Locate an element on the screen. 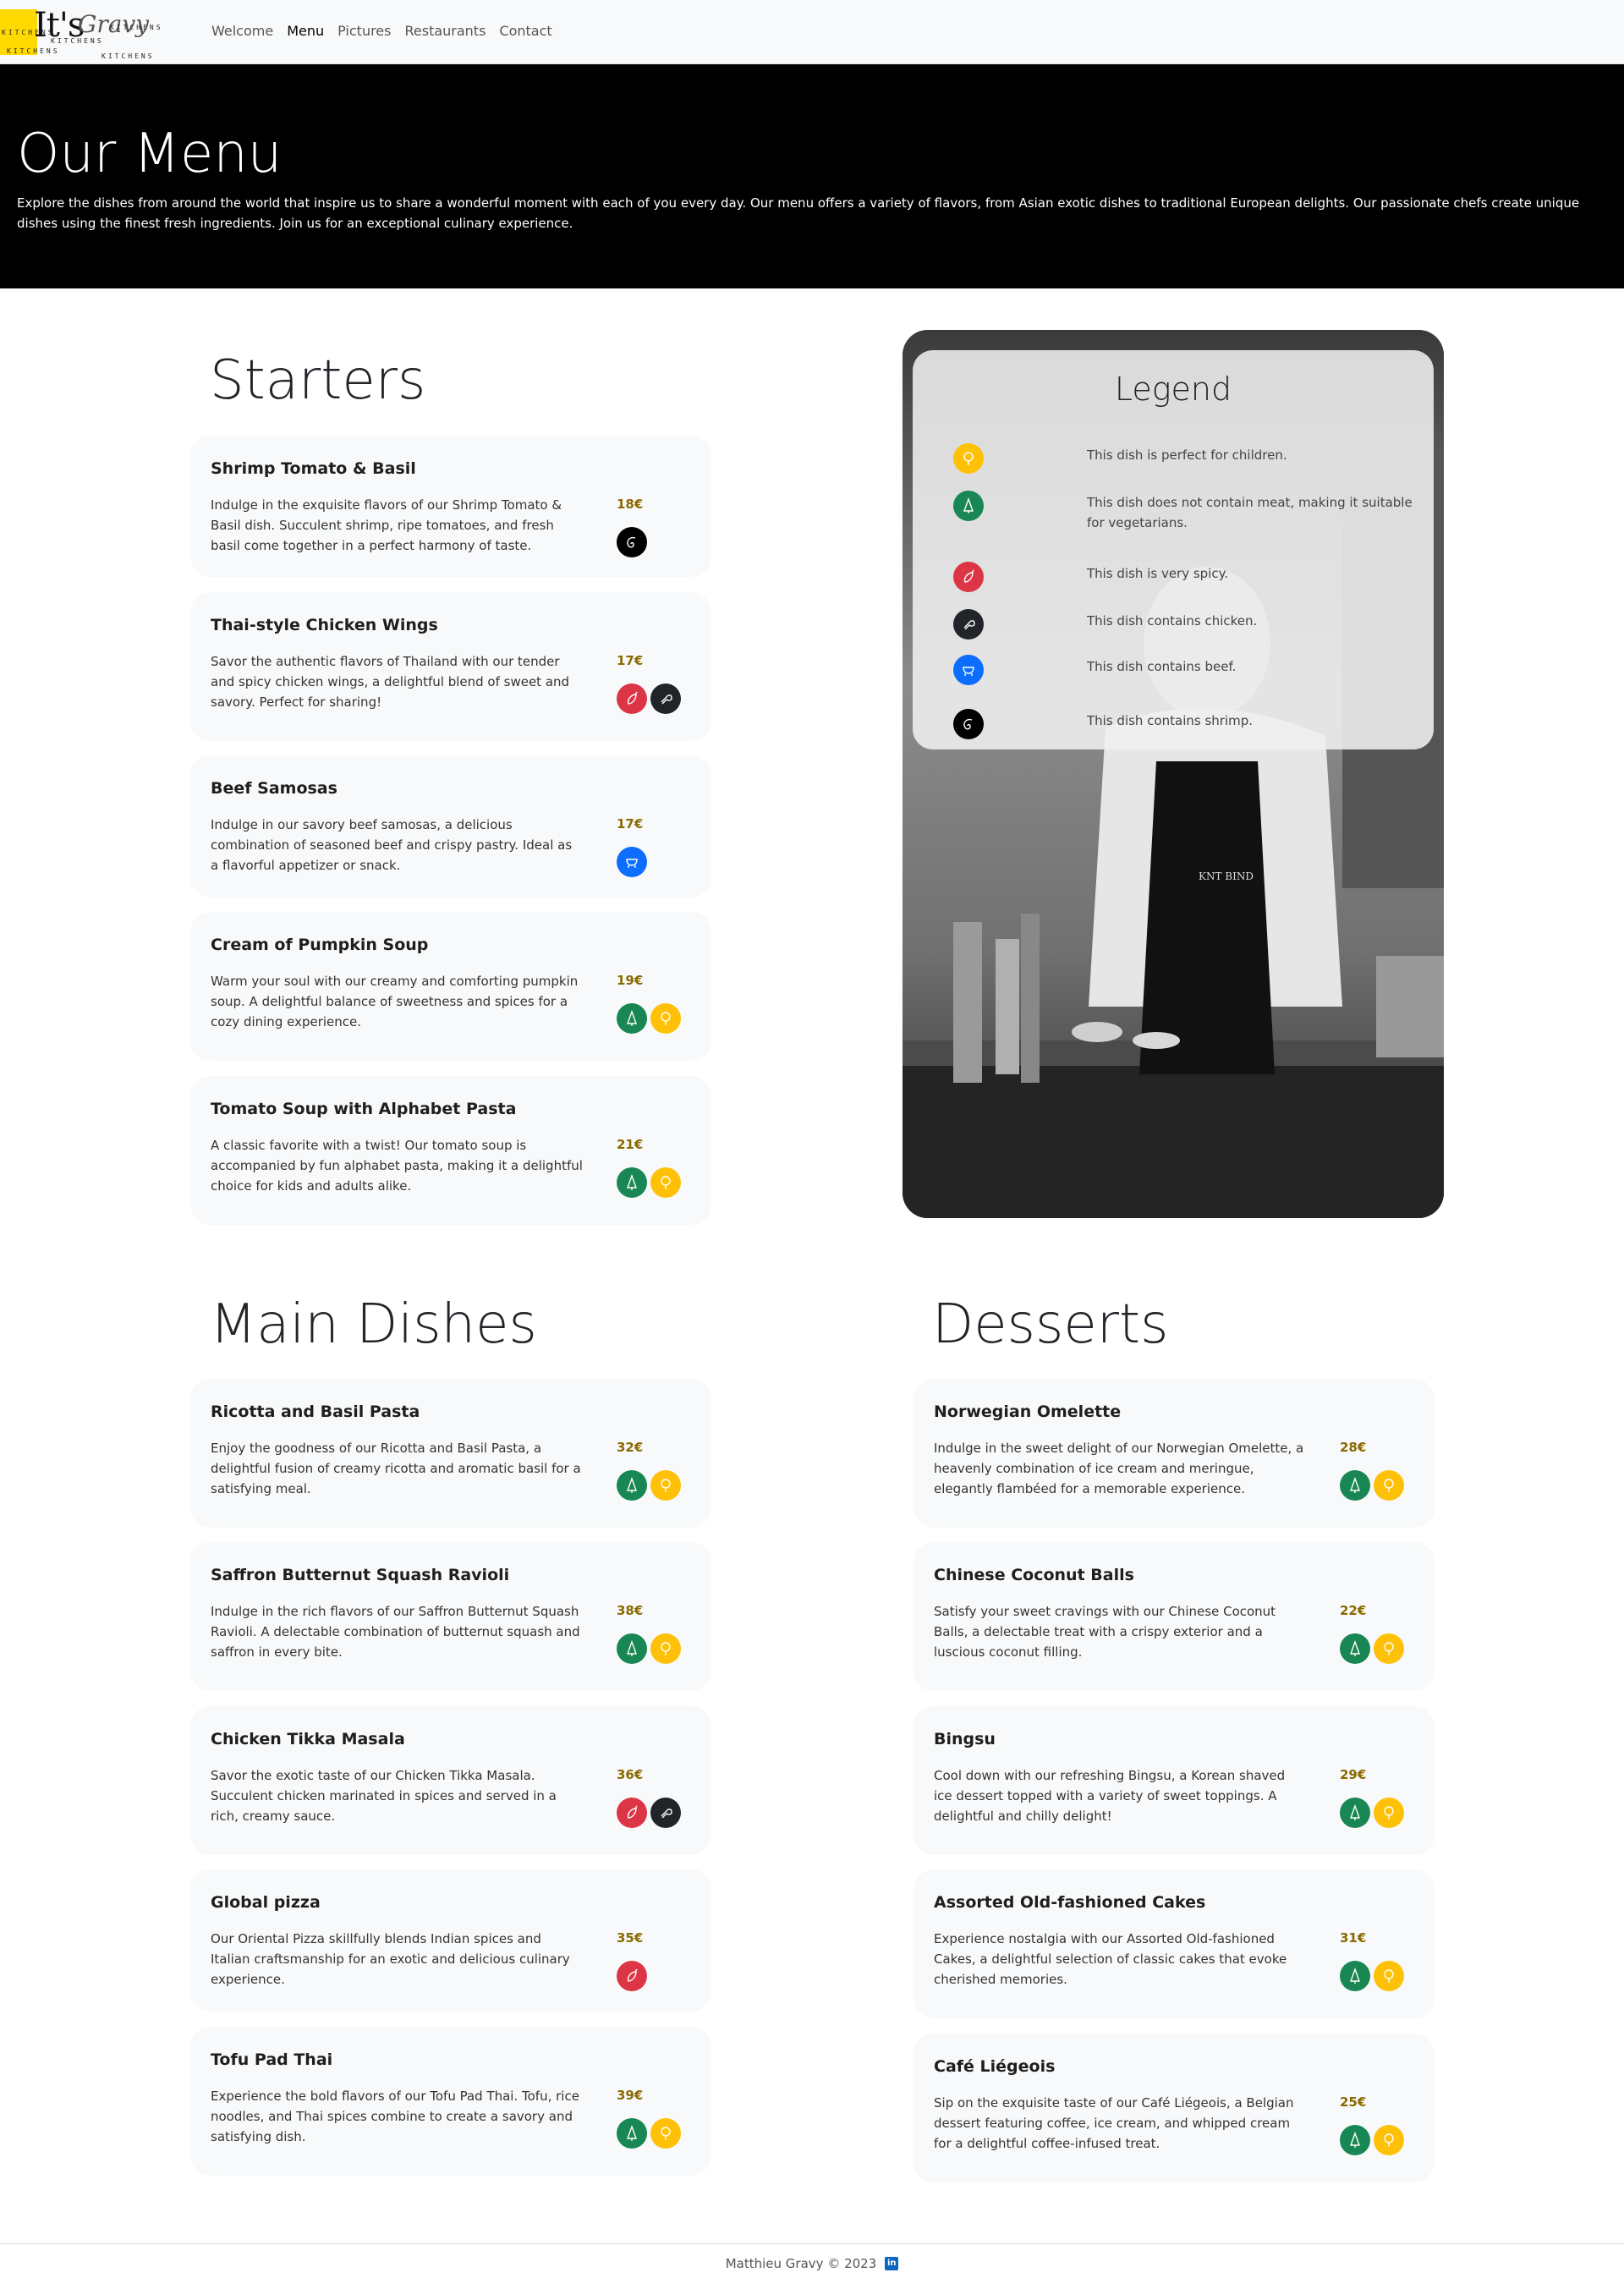  legend-text: This dish is very spicy. is located at coordinates (1158, 573).